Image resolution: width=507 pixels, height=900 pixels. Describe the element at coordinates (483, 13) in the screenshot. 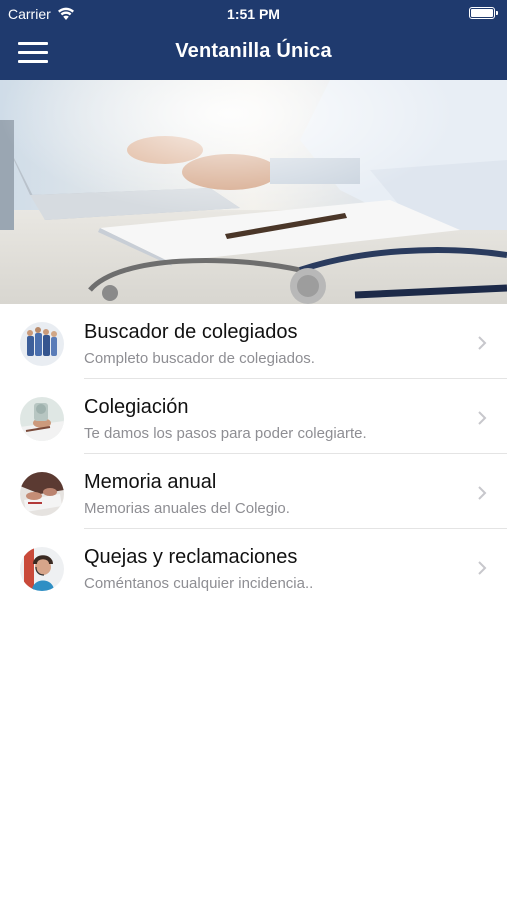

I see `battery-icon` at that location.